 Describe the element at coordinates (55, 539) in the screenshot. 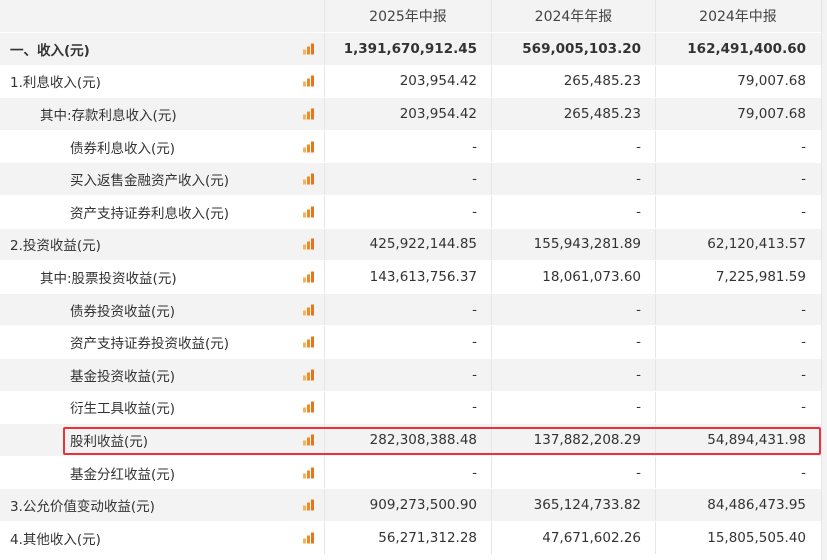

I see `row-label: 4.其他收入(元)` at that location.